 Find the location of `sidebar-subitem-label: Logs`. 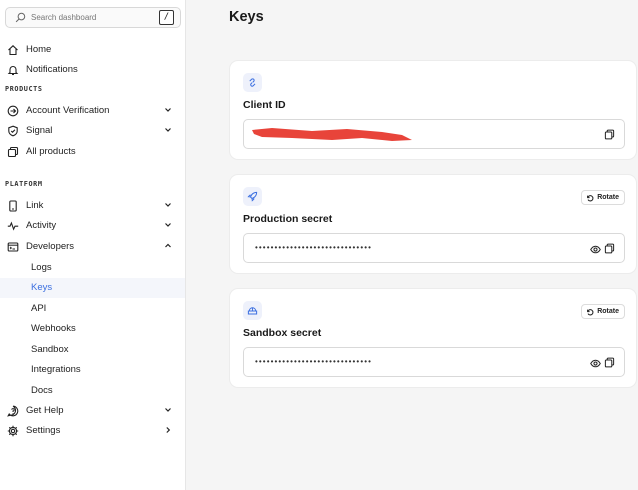

sidebar-subitem-label: Logs is located at coordinates (41, 267).